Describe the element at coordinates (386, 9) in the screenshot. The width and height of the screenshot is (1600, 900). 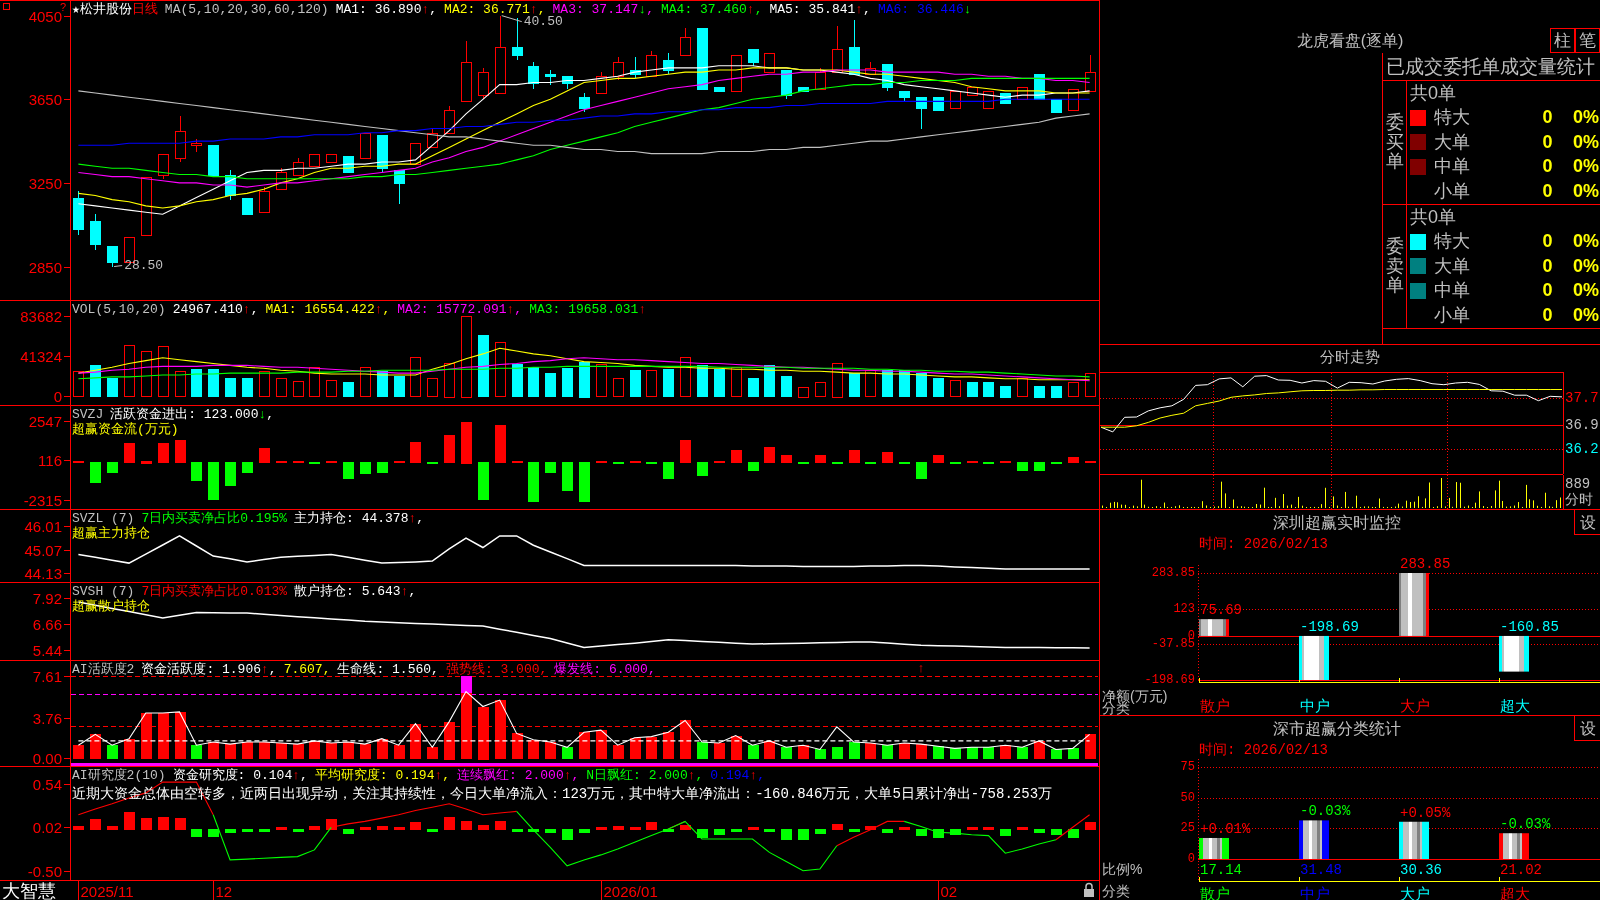
I see `indicator-reading: MA1: 36.890↑,` at that location.